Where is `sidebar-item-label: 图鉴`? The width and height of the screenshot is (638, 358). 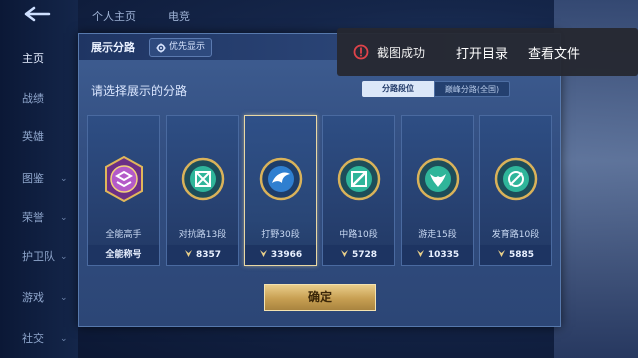 sidebar-item-label: 图鉴 is located at coordinates (33, 178).